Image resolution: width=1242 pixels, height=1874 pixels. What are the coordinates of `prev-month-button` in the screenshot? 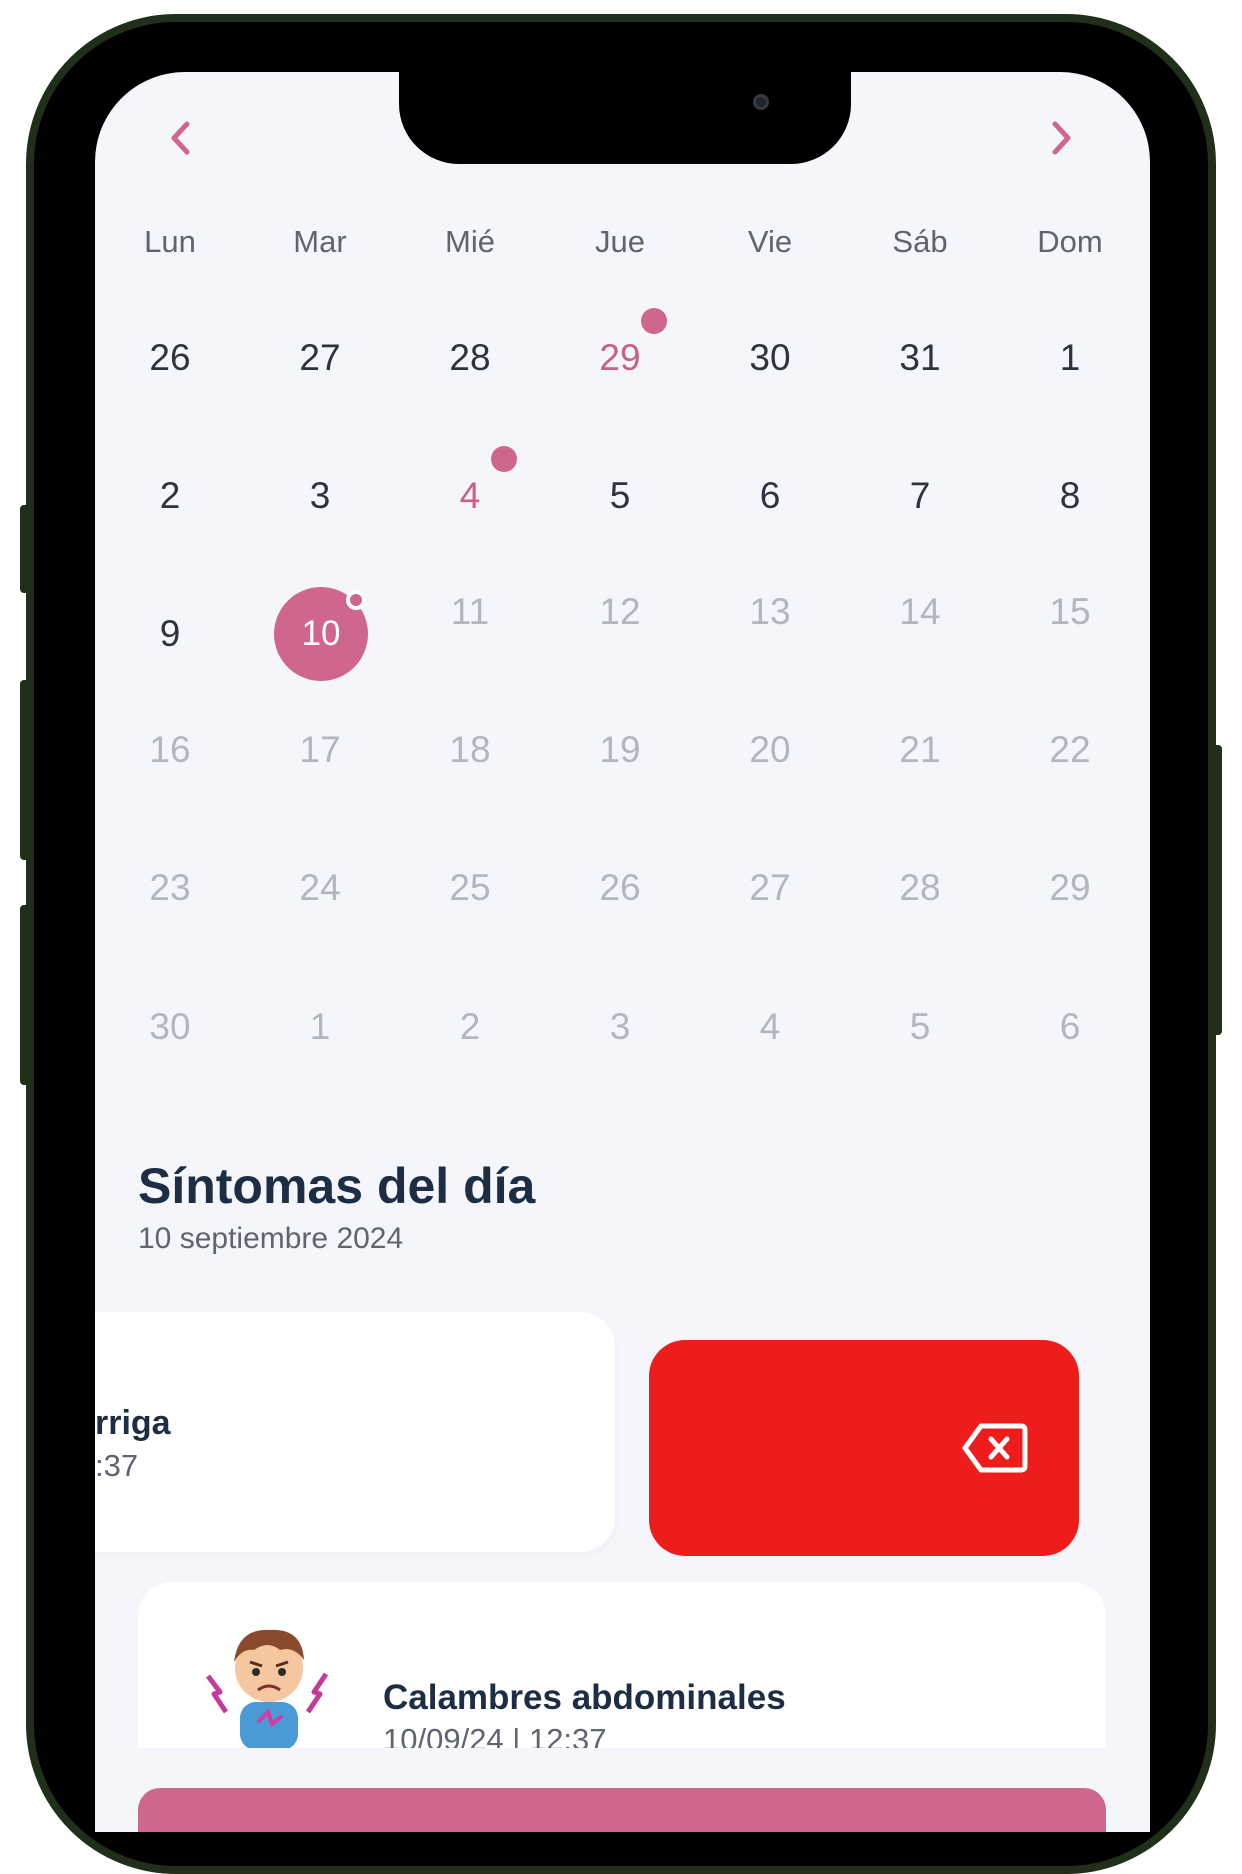 It's located at (180, 138).